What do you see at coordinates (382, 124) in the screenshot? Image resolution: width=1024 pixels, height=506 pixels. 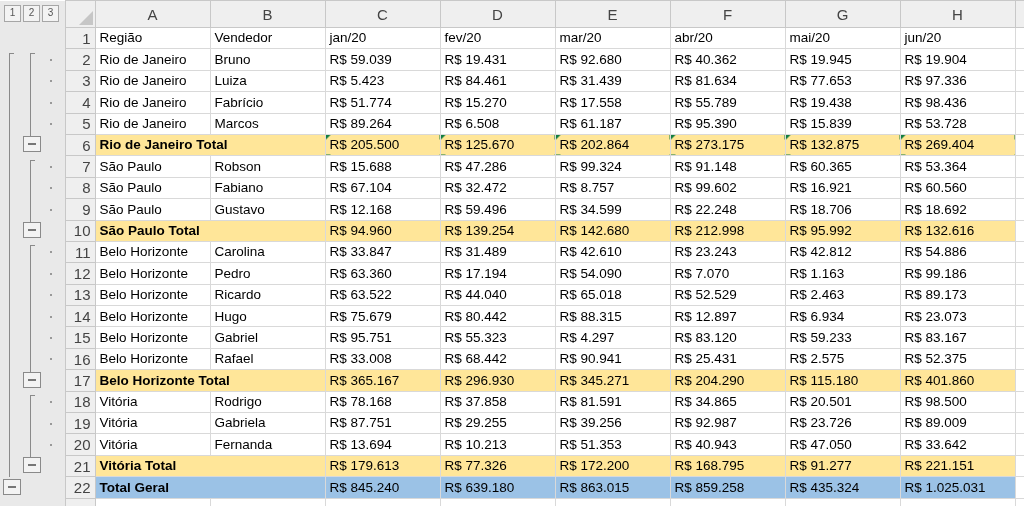 I see `table-cell: R$ 89.264` at bounding box center [382, 124].